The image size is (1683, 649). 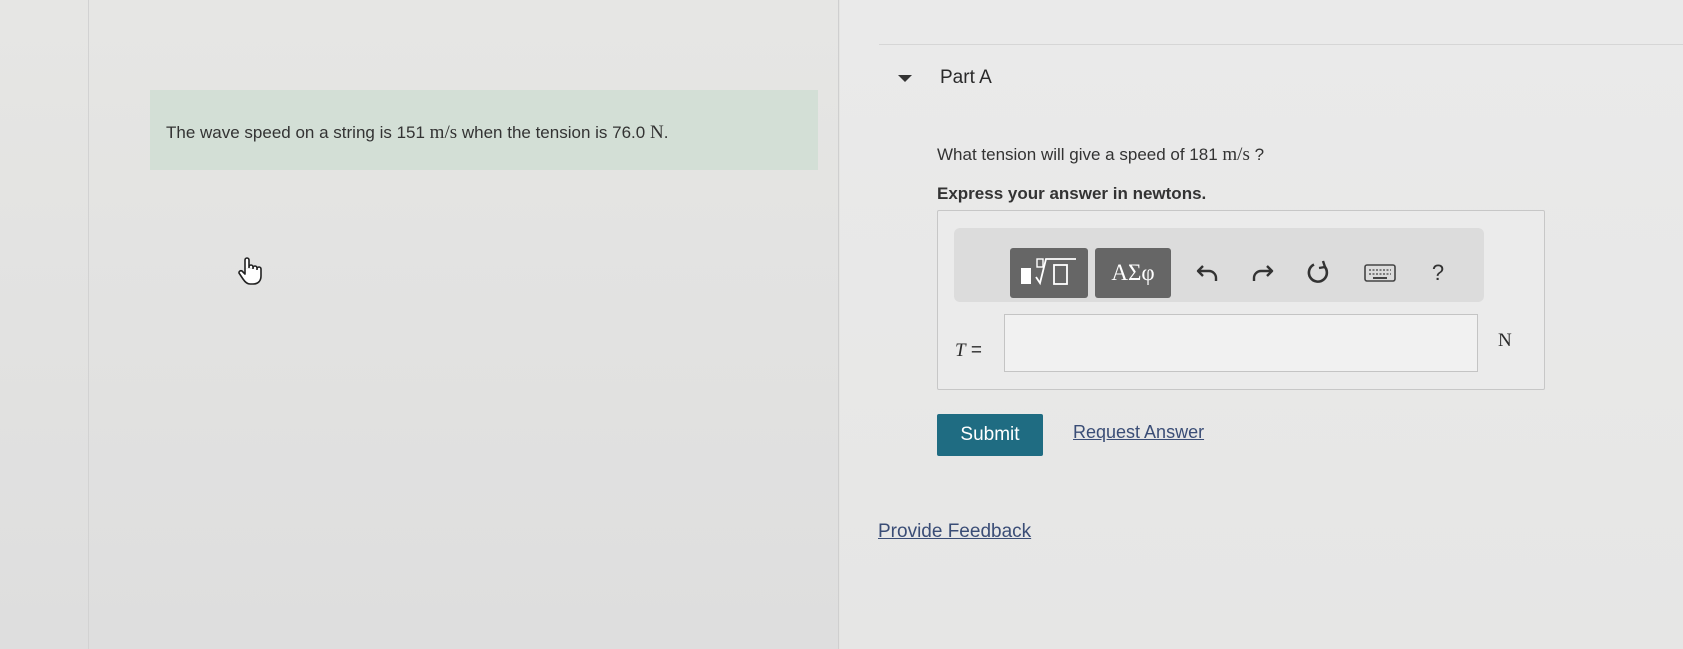 I want to click on part-title: Part A, so click(x=966, y=78).